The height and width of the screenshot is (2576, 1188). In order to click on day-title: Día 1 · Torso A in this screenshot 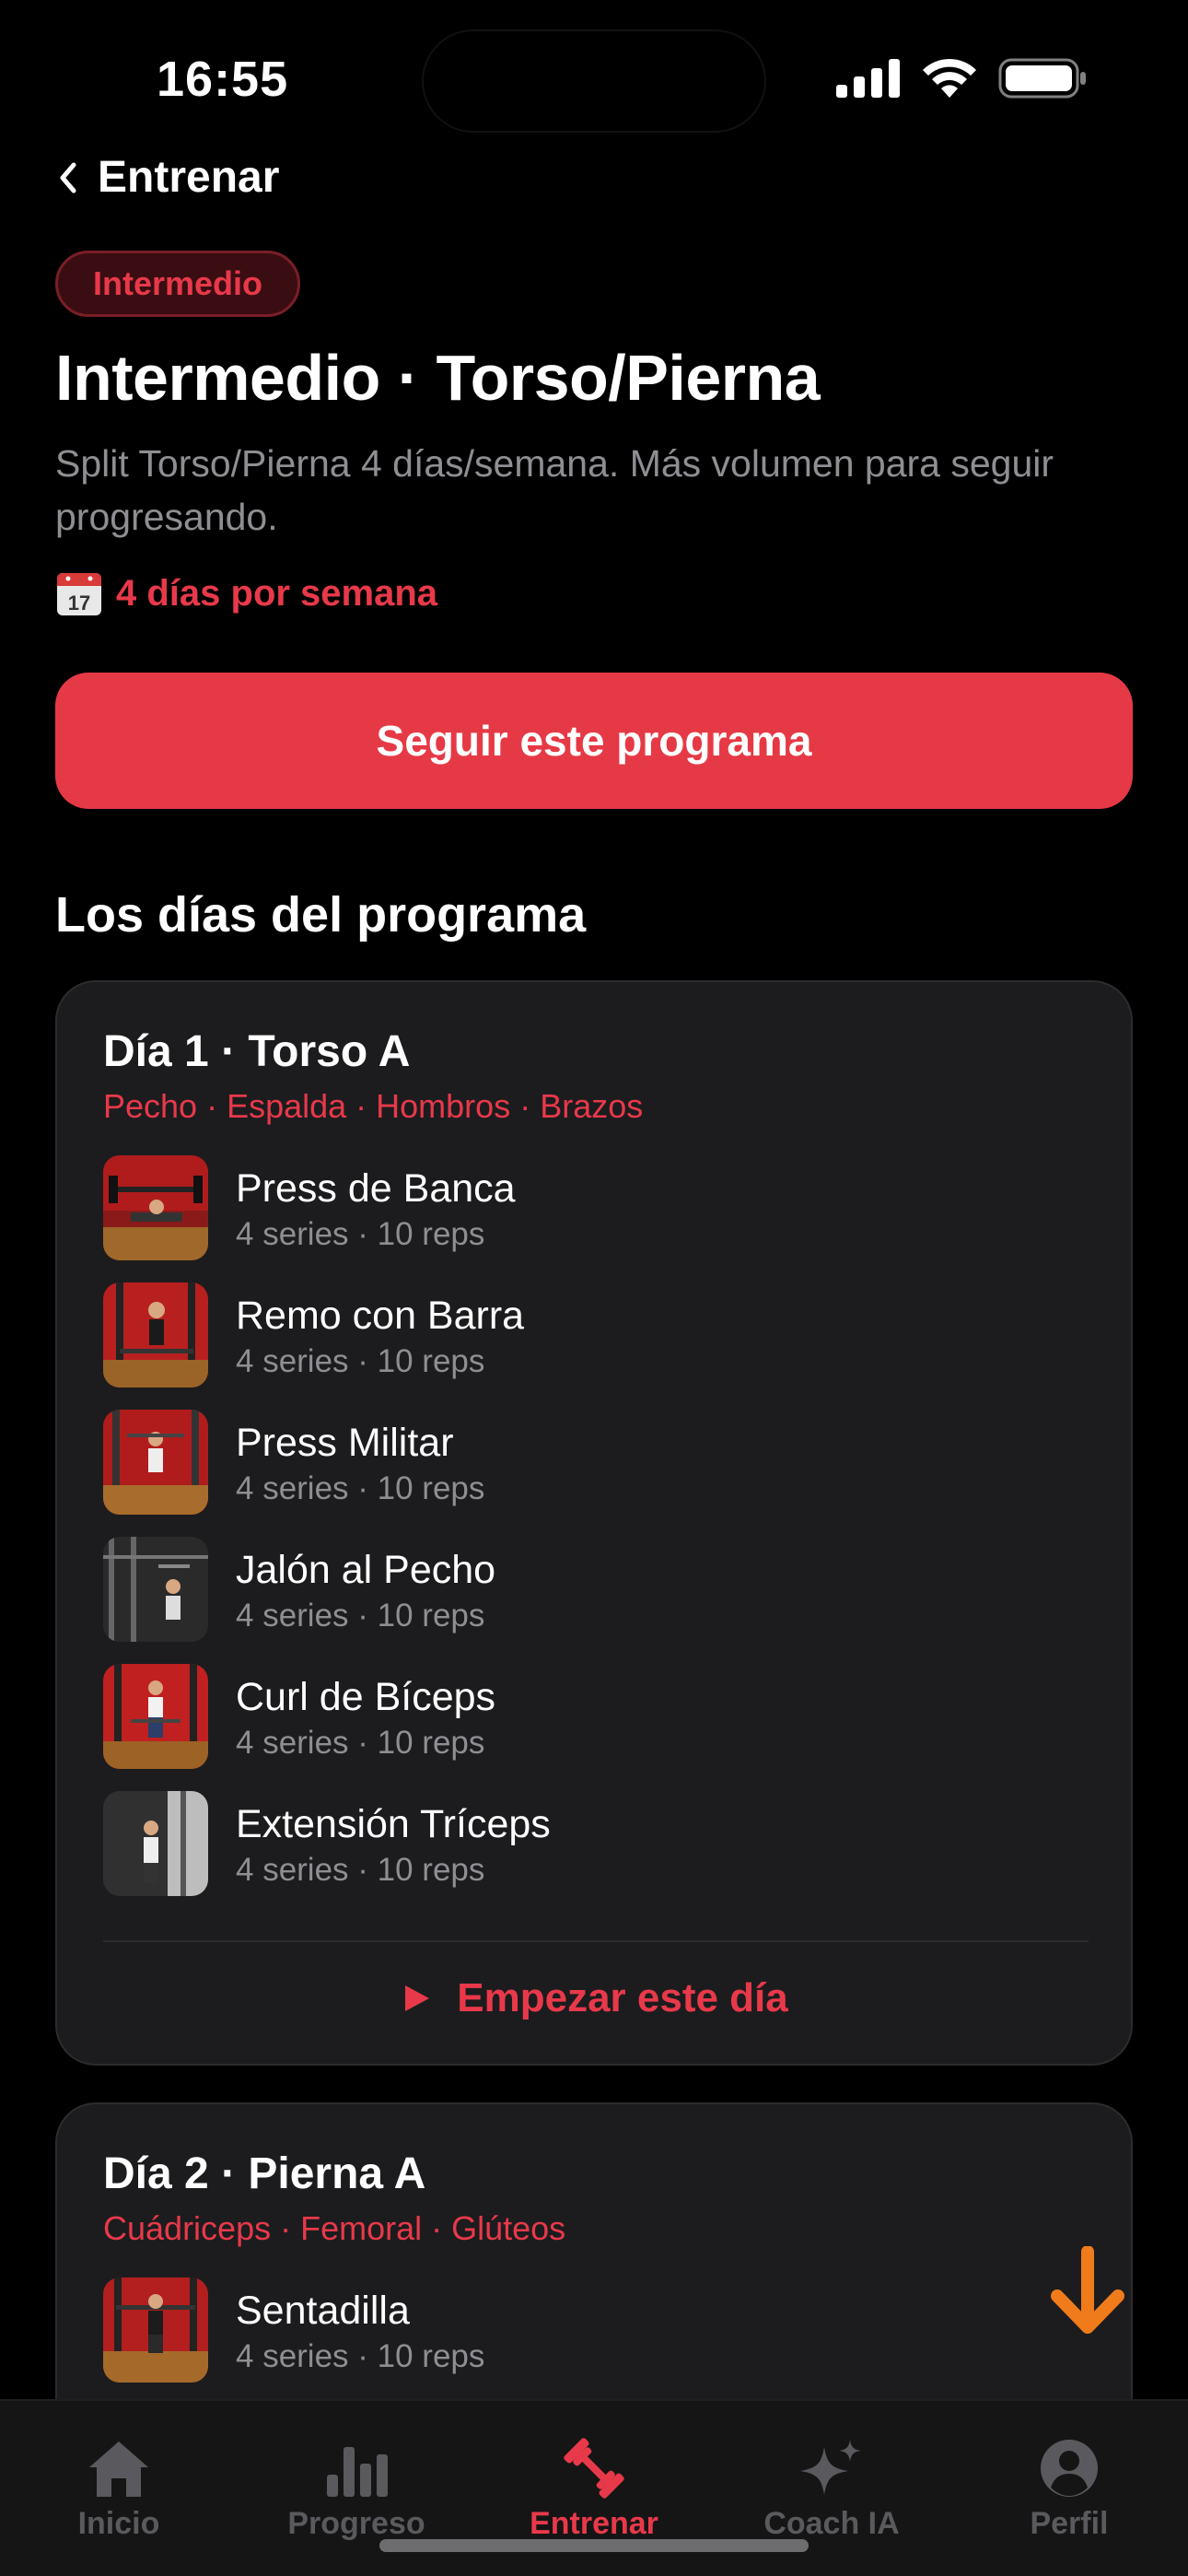, I will do `click(257, 1051)`.